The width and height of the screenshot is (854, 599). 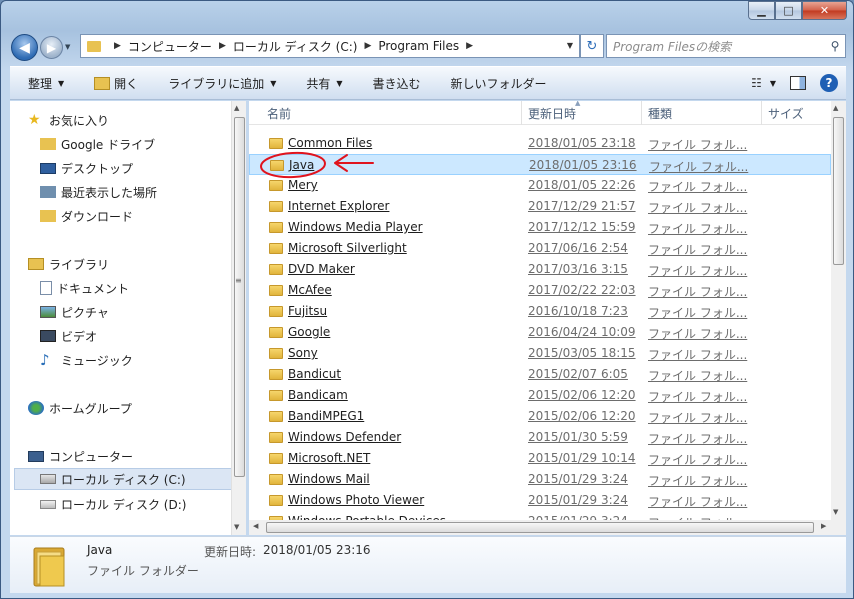 What do you see at coordinates (137, 264) in the screenshot?
I see `sidebar-item-libraries: ライブラリ` at bounding box center [137, 264].